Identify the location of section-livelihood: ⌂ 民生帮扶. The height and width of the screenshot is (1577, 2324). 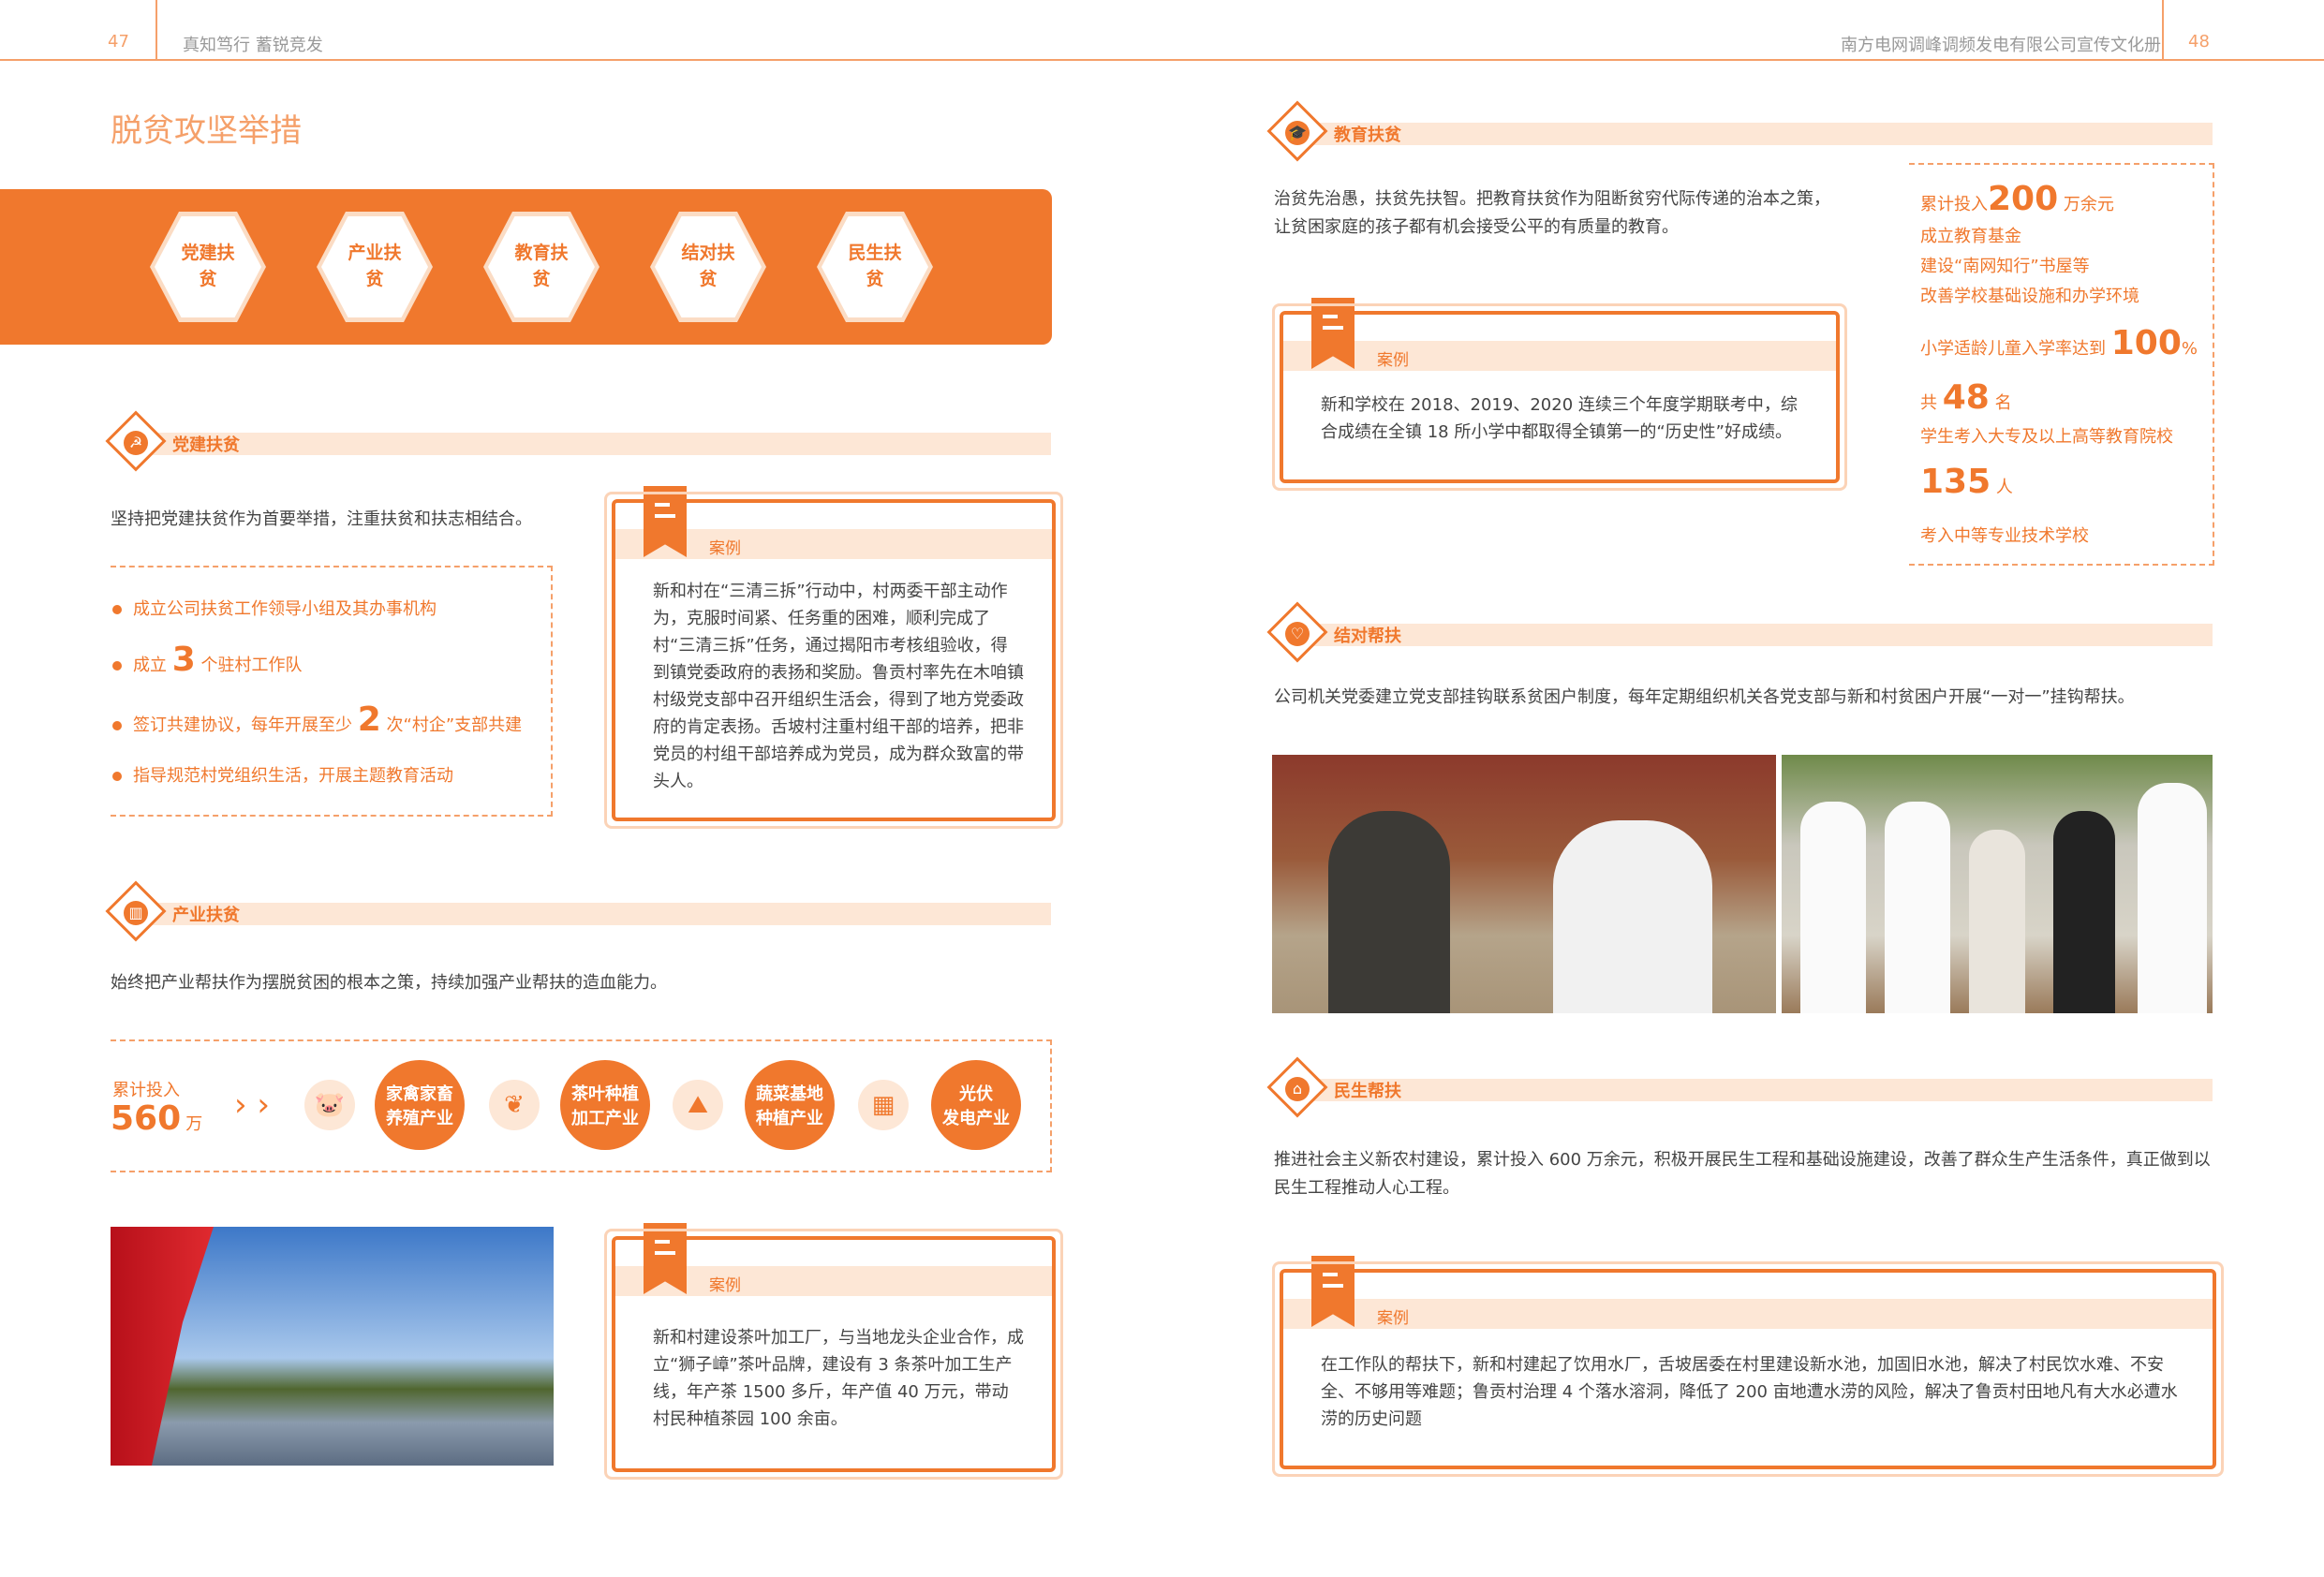
(1740, 1087).